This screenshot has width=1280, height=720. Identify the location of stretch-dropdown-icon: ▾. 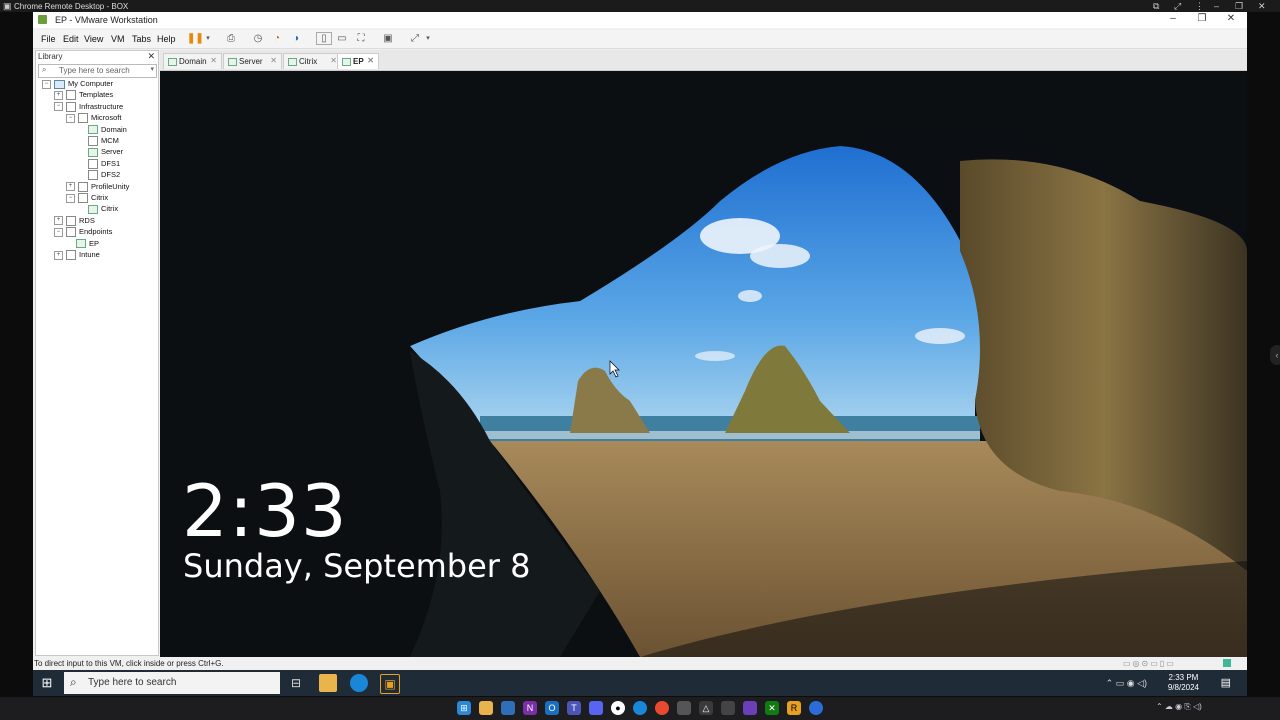
(428, 39).